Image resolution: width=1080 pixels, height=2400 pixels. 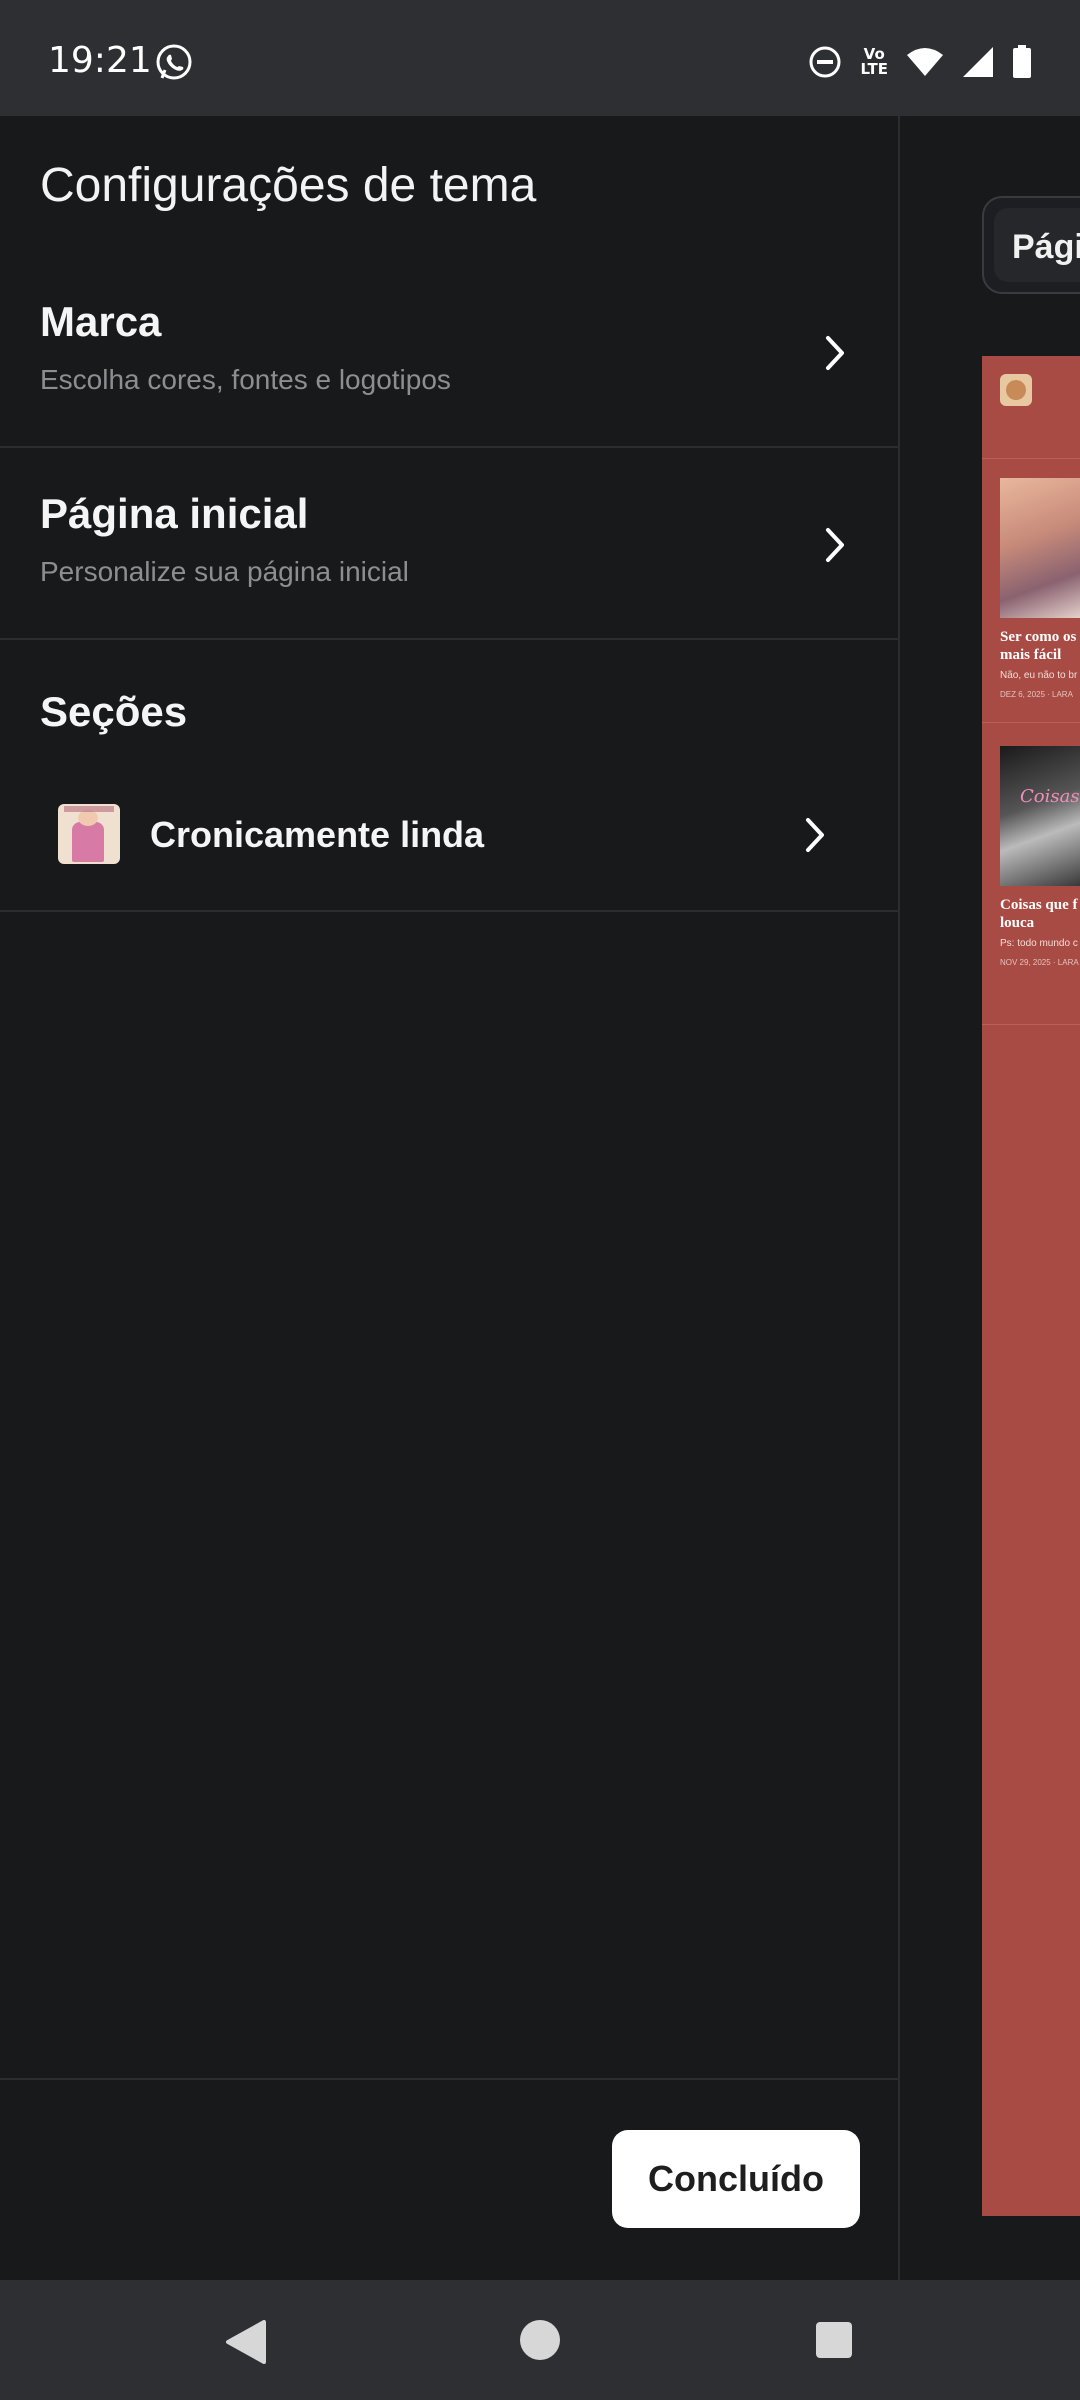 What do you see at coordinates (1016, 390) in the screenshot?
I see `preview-logo` at bounding box center [1016, 390].